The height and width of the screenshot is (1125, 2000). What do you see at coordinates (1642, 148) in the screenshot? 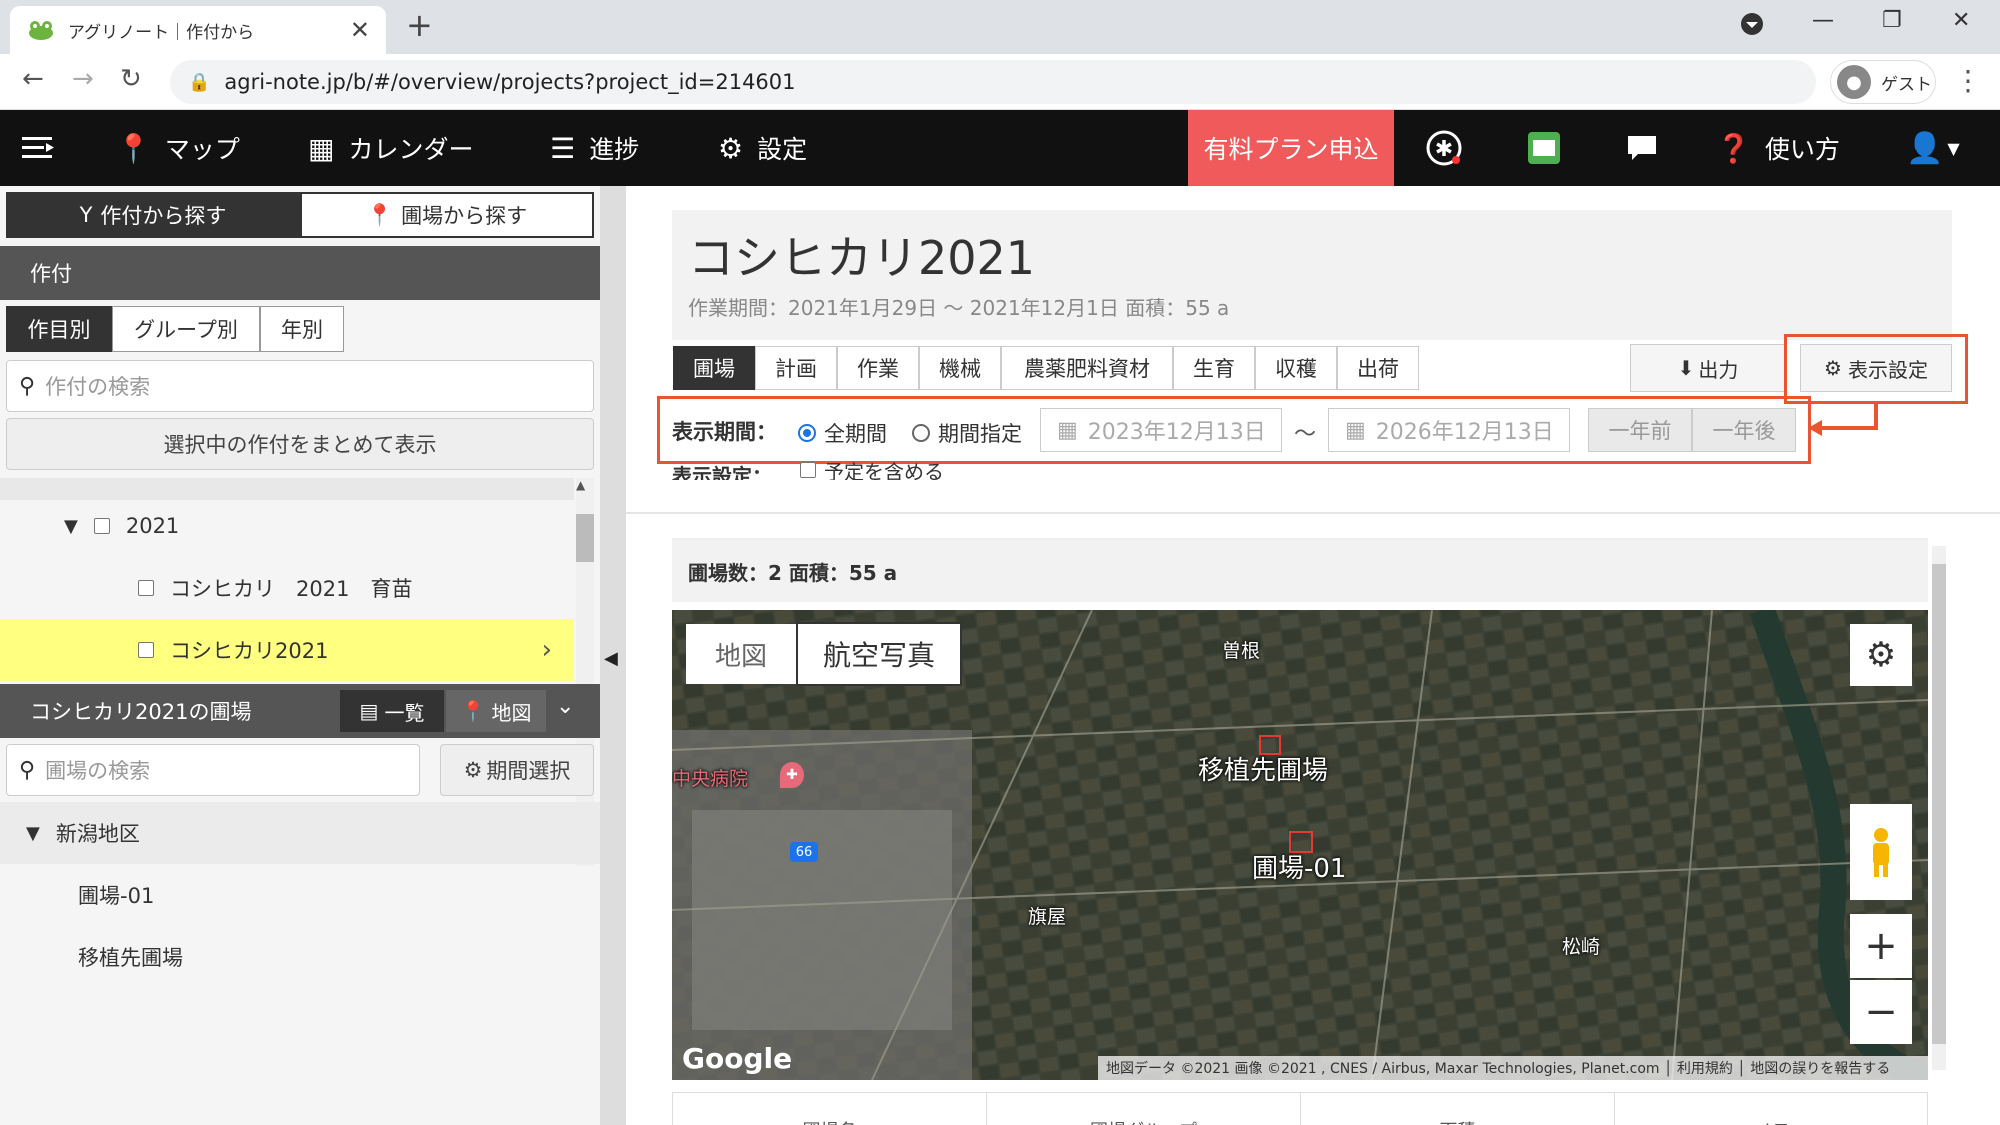
I see `notification-icon` at bounding box center [1642, 148].